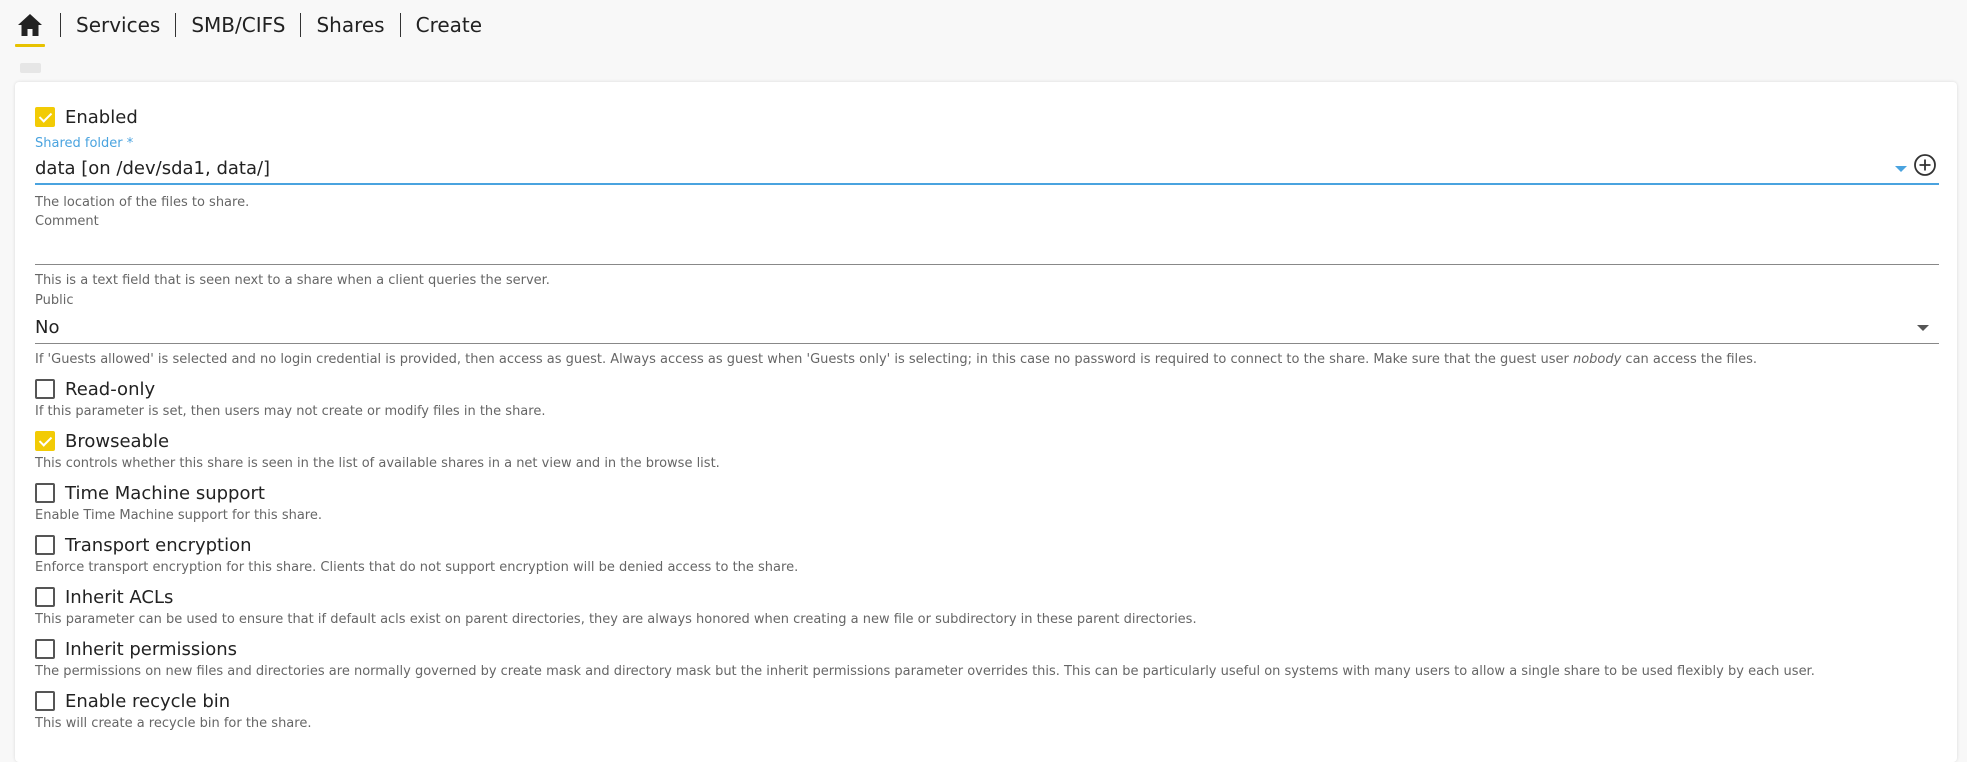  What do you see at coordinates (45, 701) in the screenshot?
I see `recycle-bin-checkbox` at bounding box center [45, 701].